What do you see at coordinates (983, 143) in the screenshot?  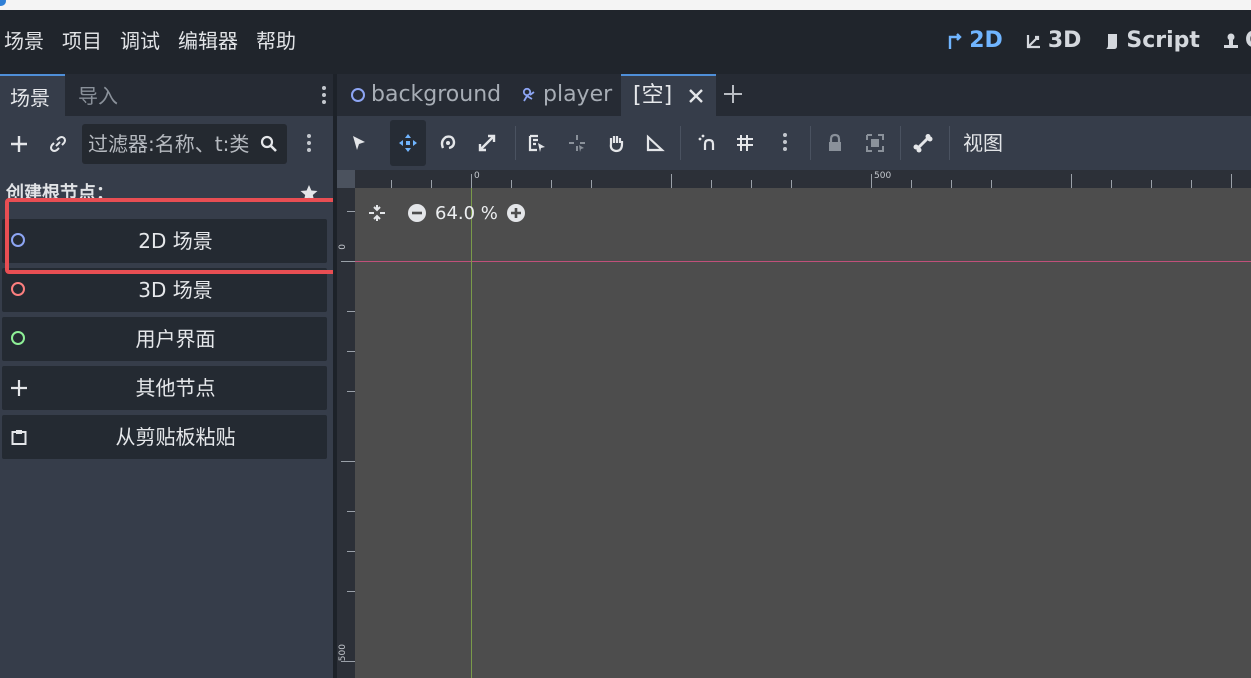 I see `view-menu-button: 视图` at bounding box center [983, 143].